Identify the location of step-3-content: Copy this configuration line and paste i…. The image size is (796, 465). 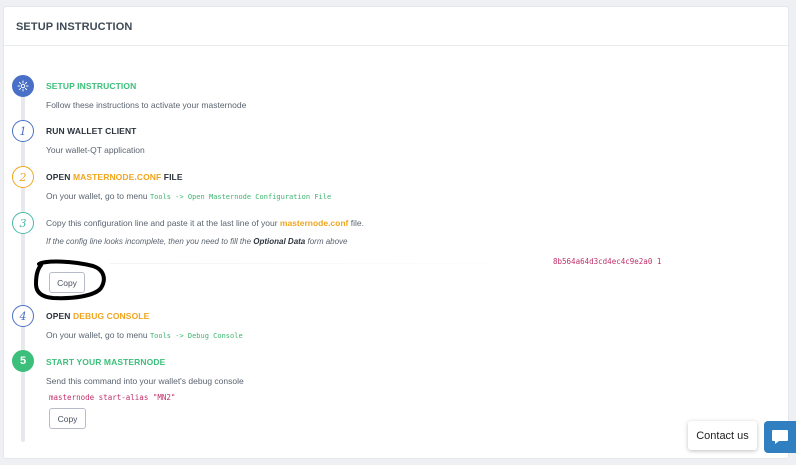
(396, 232).